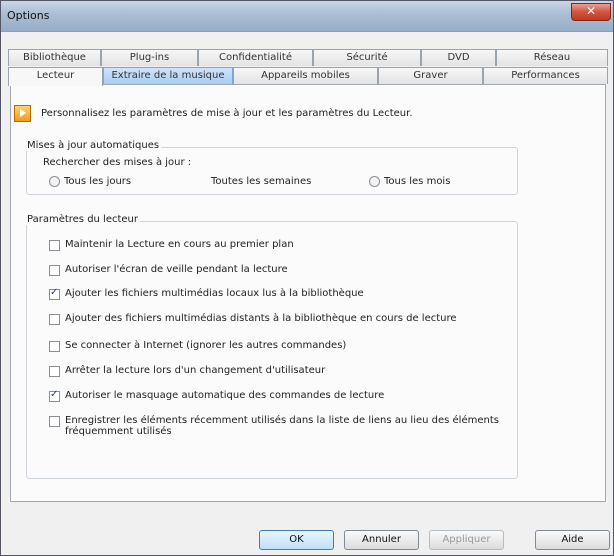 The width and height of the screenshot is (614, 556). Describe the element at coordinates (93, 145) in the screenshot. I see `updates-group-label: Mises à jour automatiques` at that location.